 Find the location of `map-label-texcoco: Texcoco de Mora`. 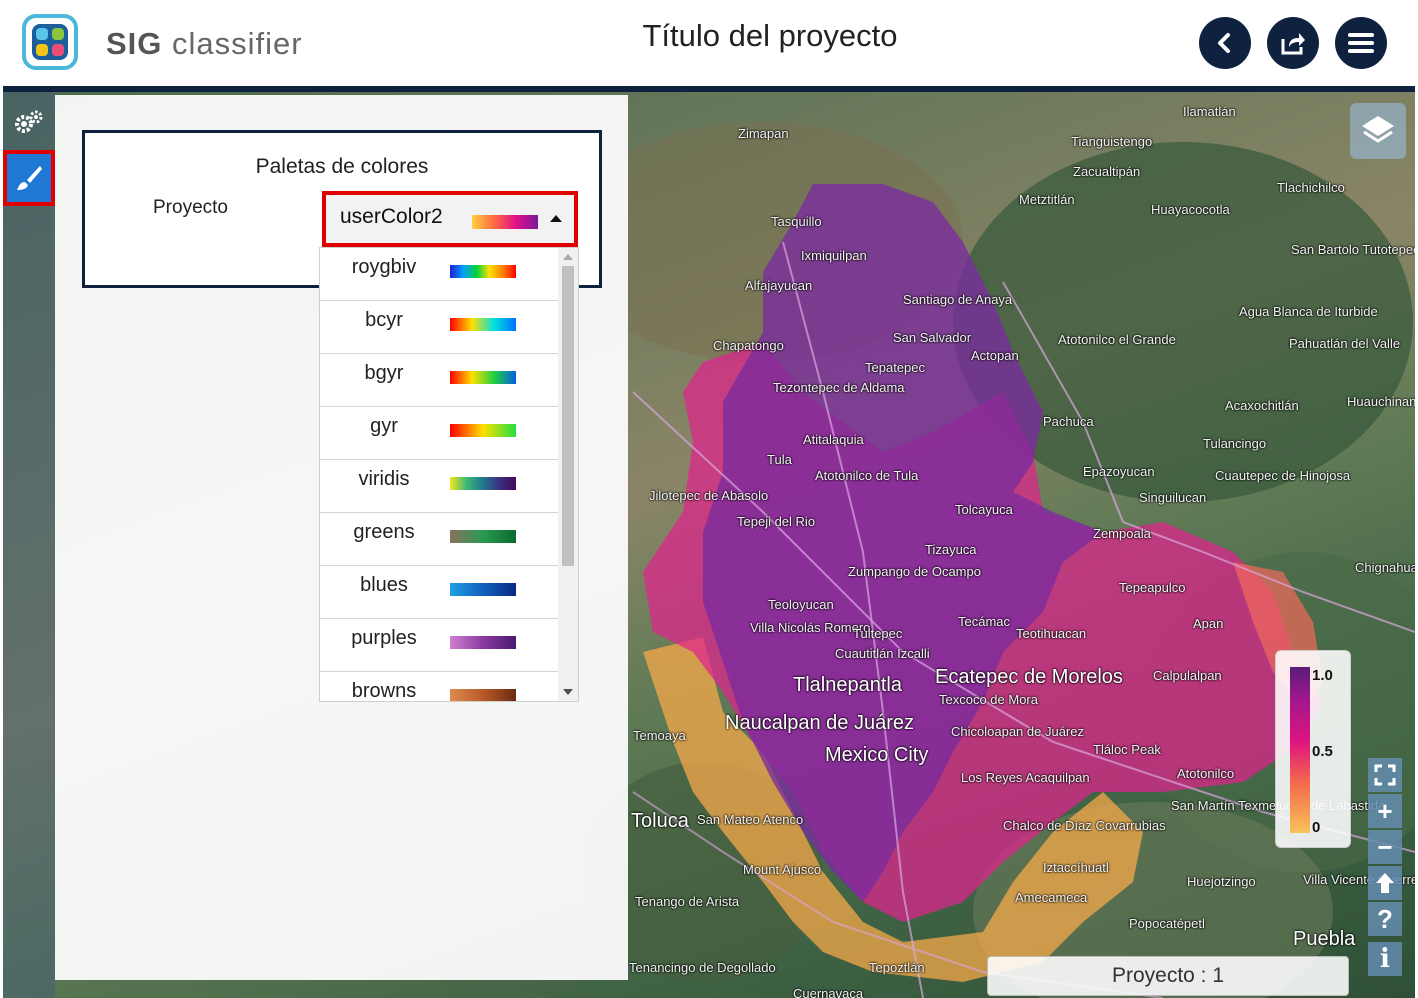

map-label-texcoco: Texcoco de Mora is located at coordinates (988, 699).